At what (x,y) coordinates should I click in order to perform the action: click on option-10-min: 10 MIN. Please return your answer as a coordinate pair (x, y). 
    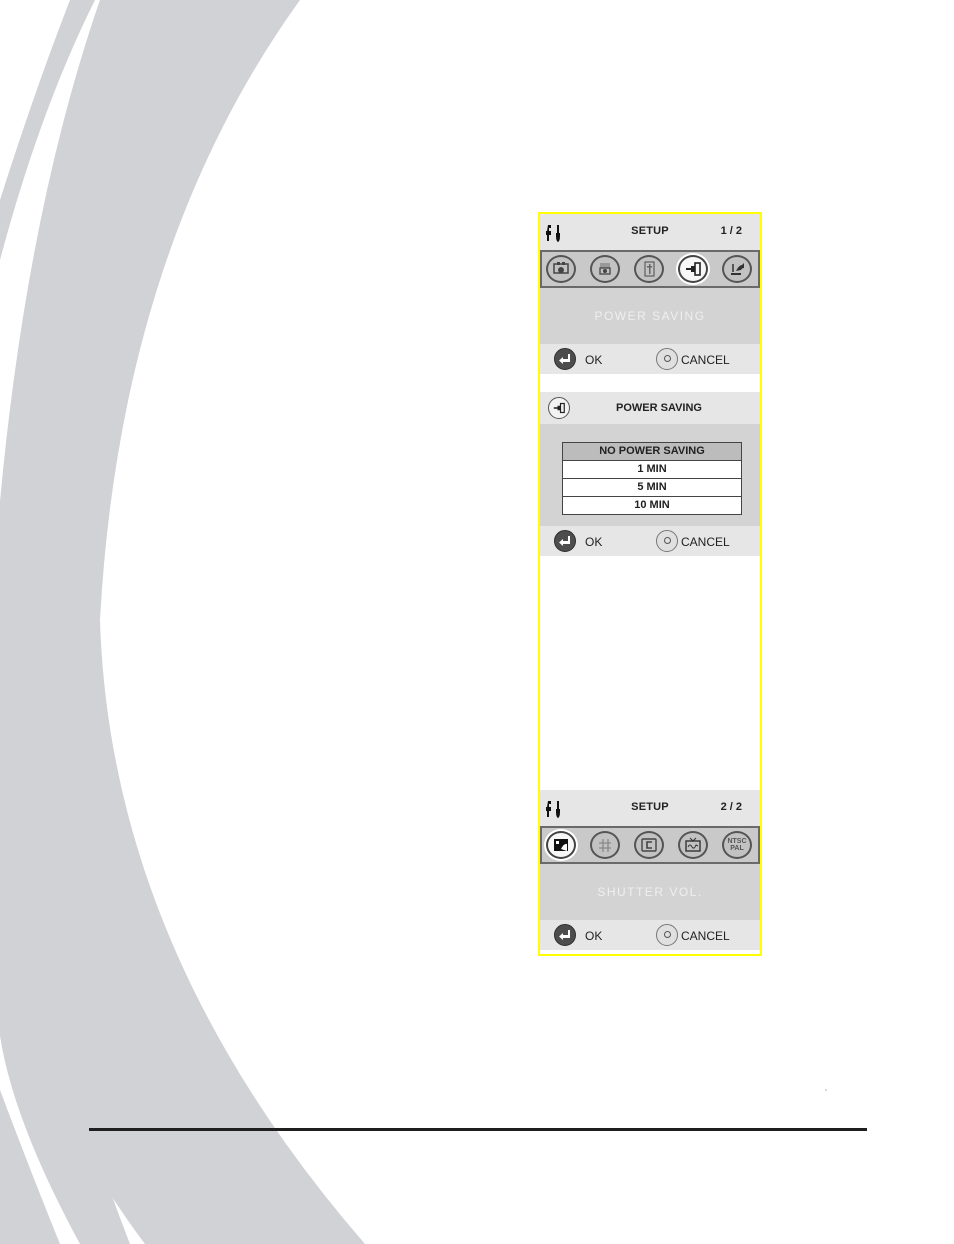
    Looking at the image, I should click on (652, 505).